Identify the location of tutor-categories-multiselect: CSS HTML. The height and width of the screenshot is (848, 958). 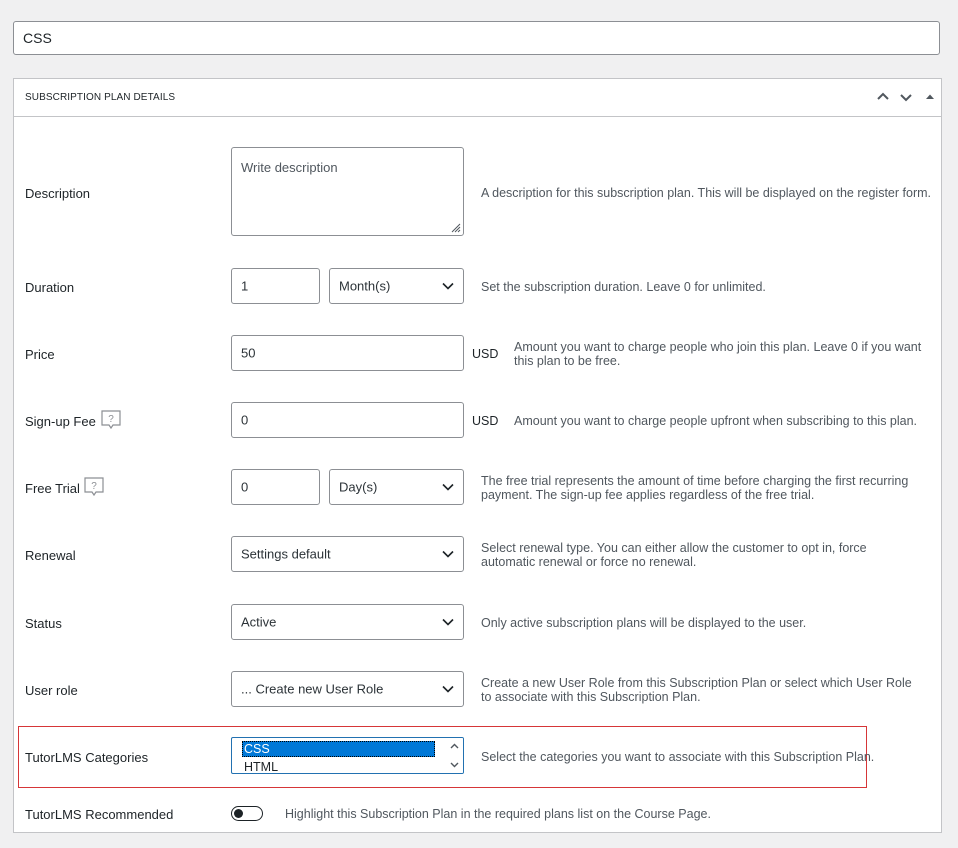
(347, 755).